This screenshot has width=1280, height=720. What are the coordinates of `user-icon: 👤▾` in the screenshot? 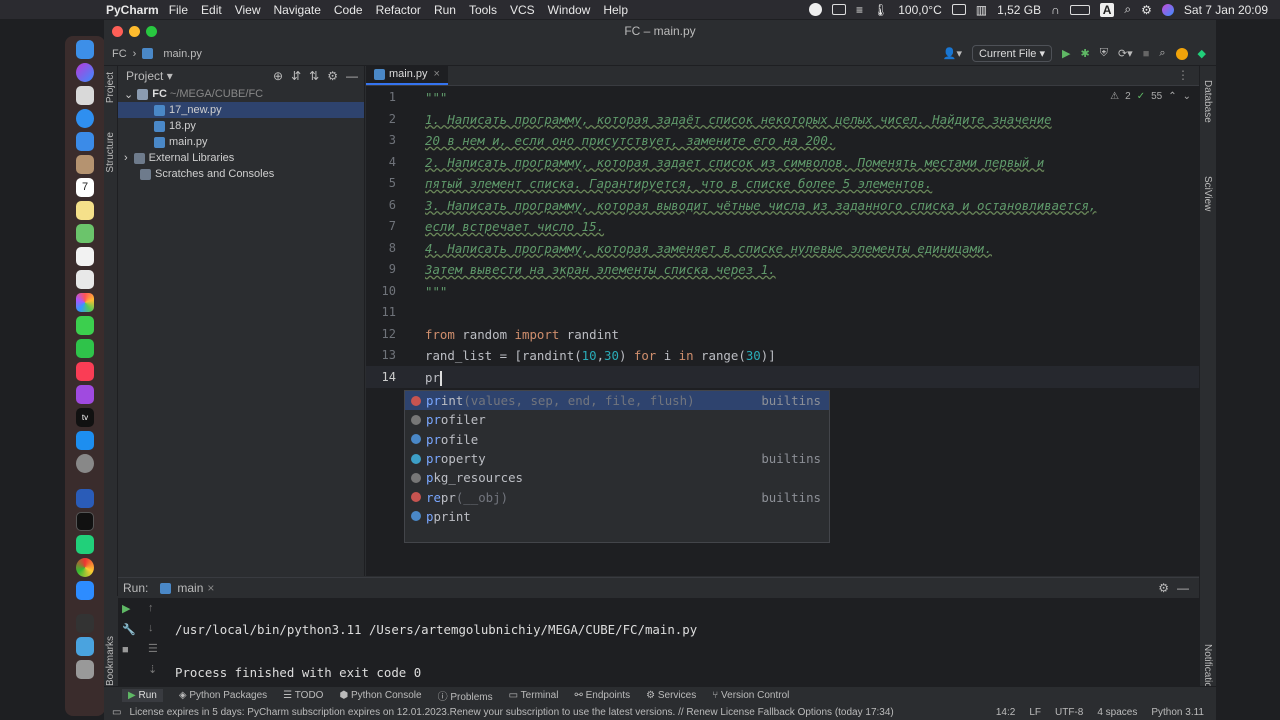 It's located at (952, 53).